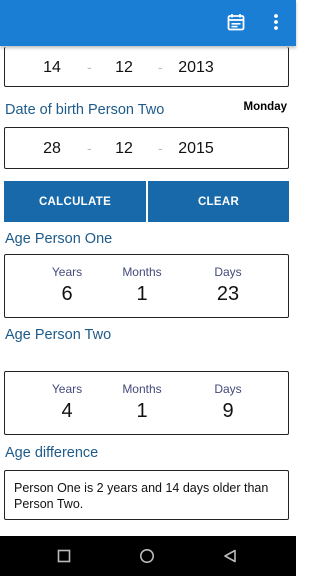  I want to click on days-value: 23, so click(228, 294).